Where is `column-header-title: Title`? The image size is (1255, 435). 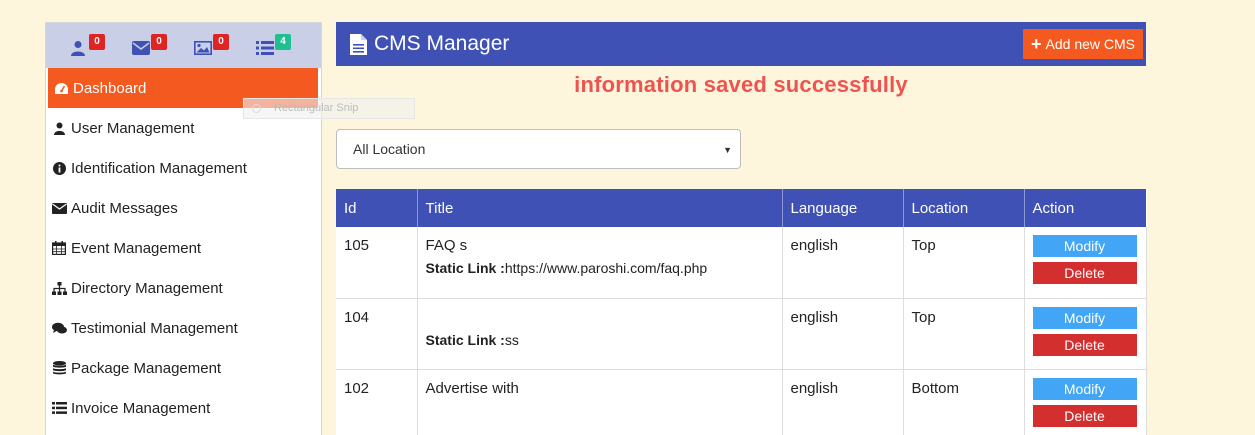 column-header-title: Title is located at coordinates (600, 208).